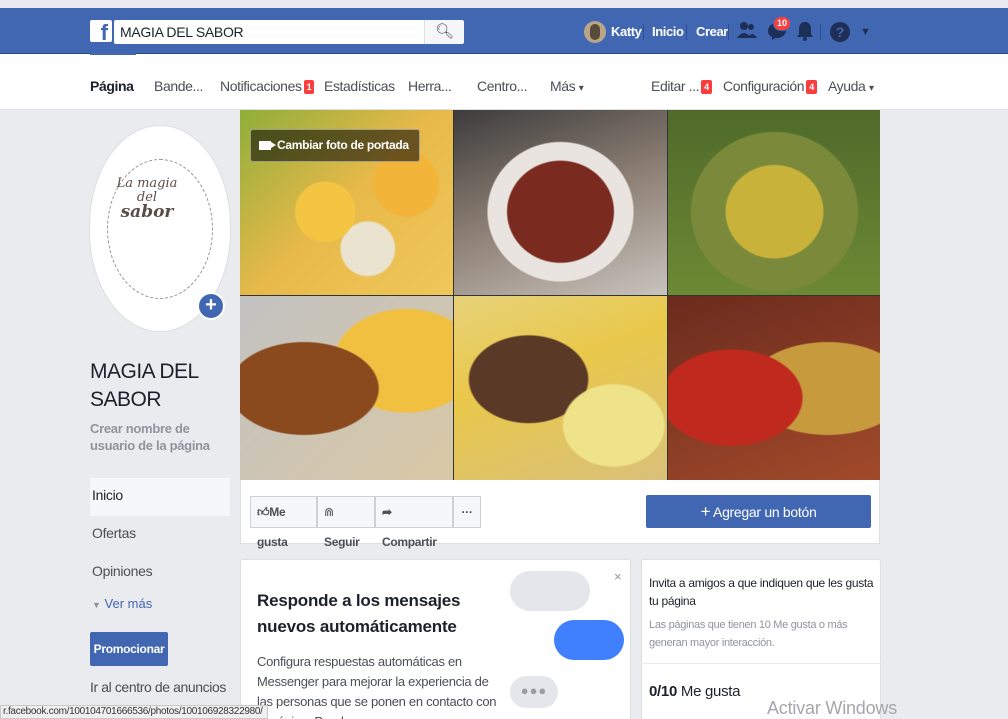 The width and height of the screenshot is (1008, 719). I want to click on tab-editar: Editar ... 4, so click(681, 86).